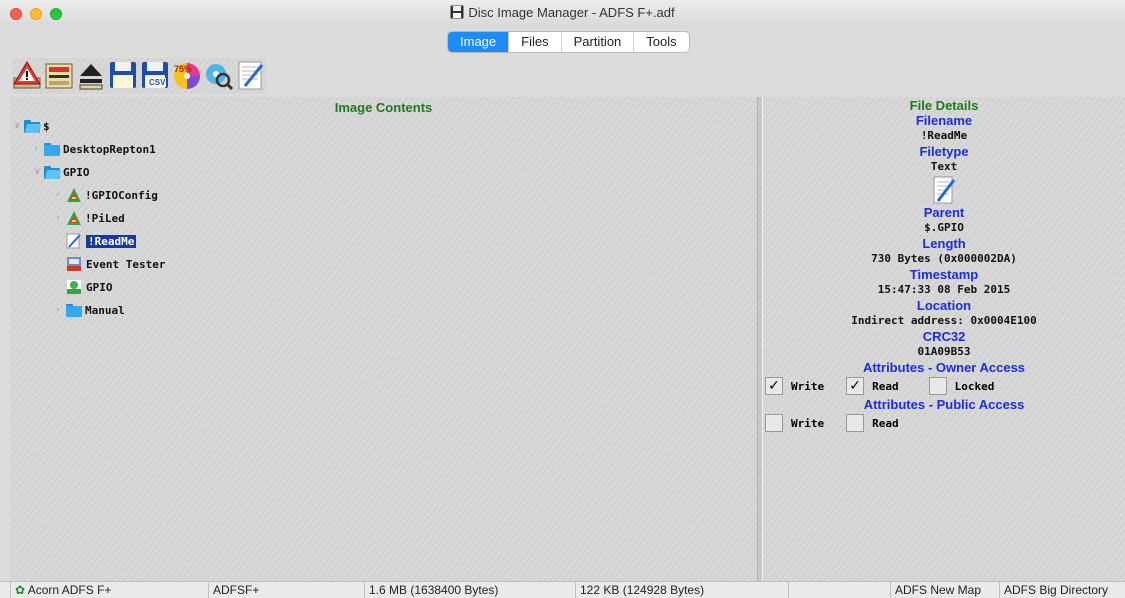 The image size is (1125, 598). Describe the element at coordinates (571, 12) in the screenshot. I see `window-title: Disc Image Manager - ADFS F+.adf` at that location.